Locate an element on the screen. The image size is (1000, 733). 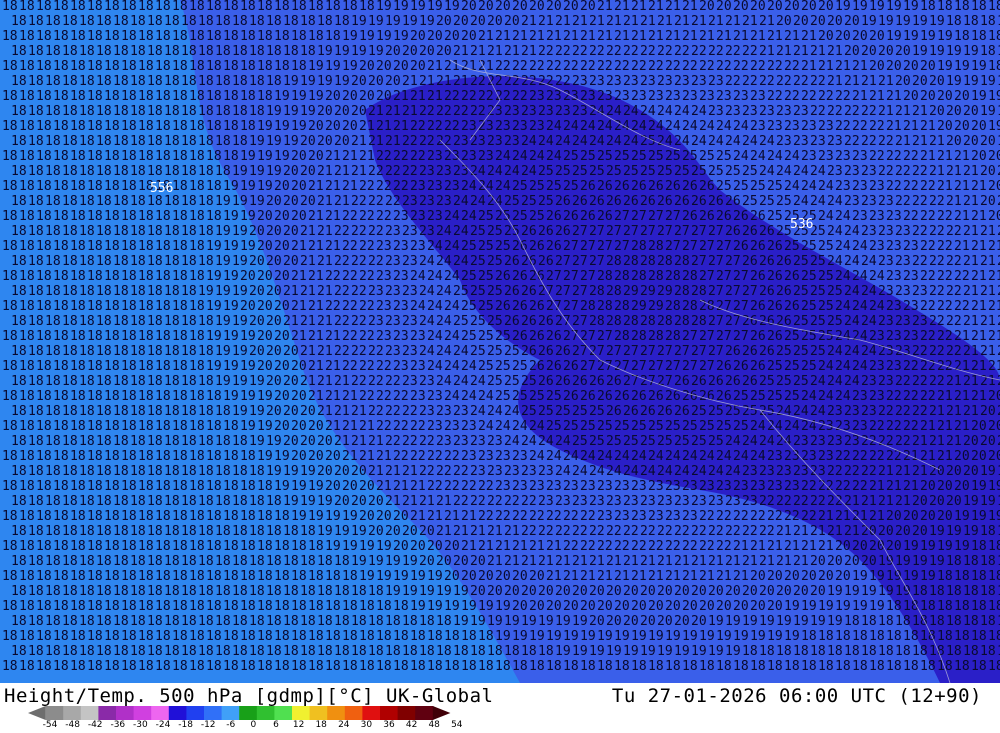
colorbar-segment is located at coordinates (353, 713).